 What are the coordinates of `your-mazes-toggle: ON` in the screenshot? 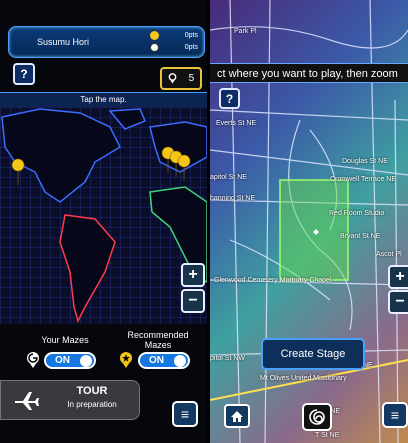 It's located at (70, 360).